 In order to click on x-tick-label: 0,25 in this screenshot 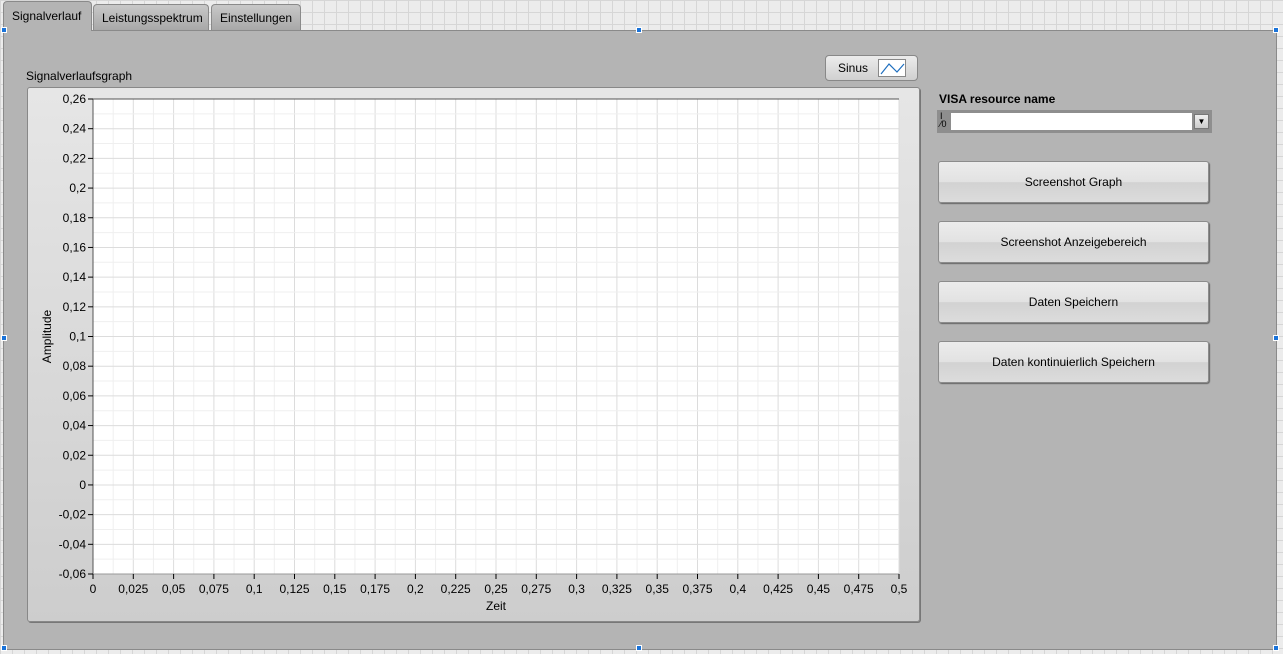, I will do `click(496, 589)`.